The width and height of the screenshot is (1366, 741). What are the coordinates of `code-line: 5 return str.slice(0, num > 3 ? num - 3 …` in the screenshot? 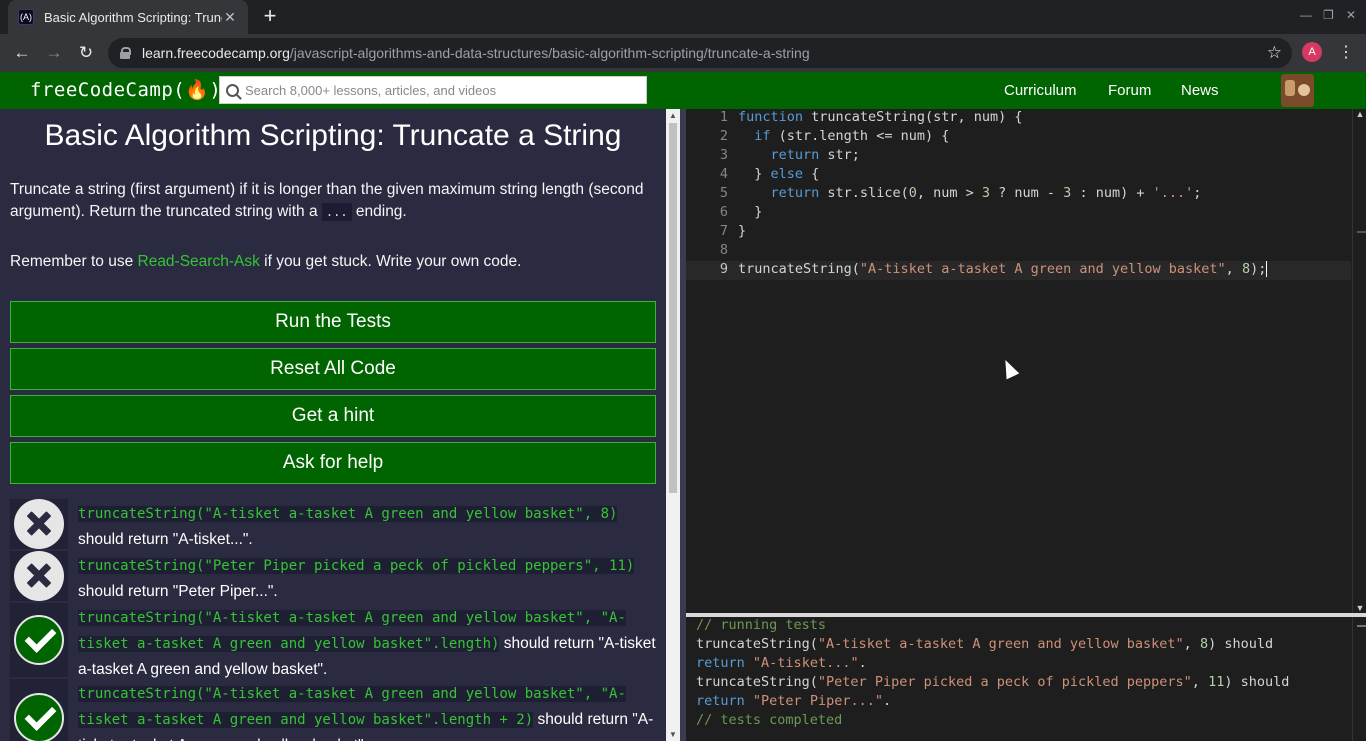 It's located at (1018, 194).